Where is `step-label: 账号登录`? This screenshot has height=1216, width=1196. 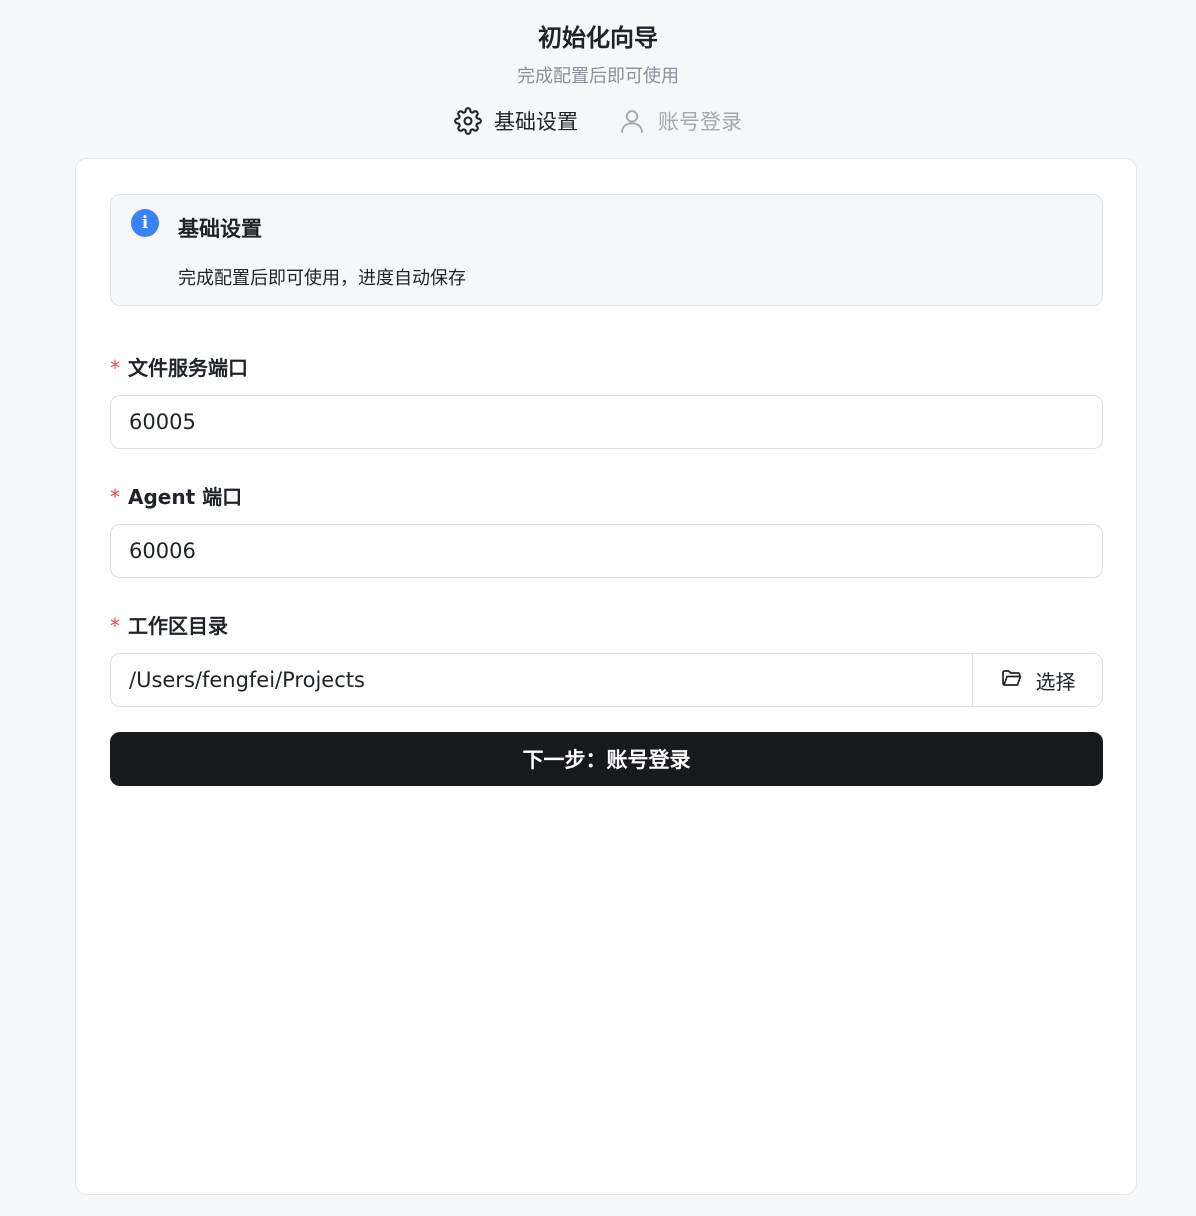 step-label: 账号登录 is located at coordinates (700, 122).